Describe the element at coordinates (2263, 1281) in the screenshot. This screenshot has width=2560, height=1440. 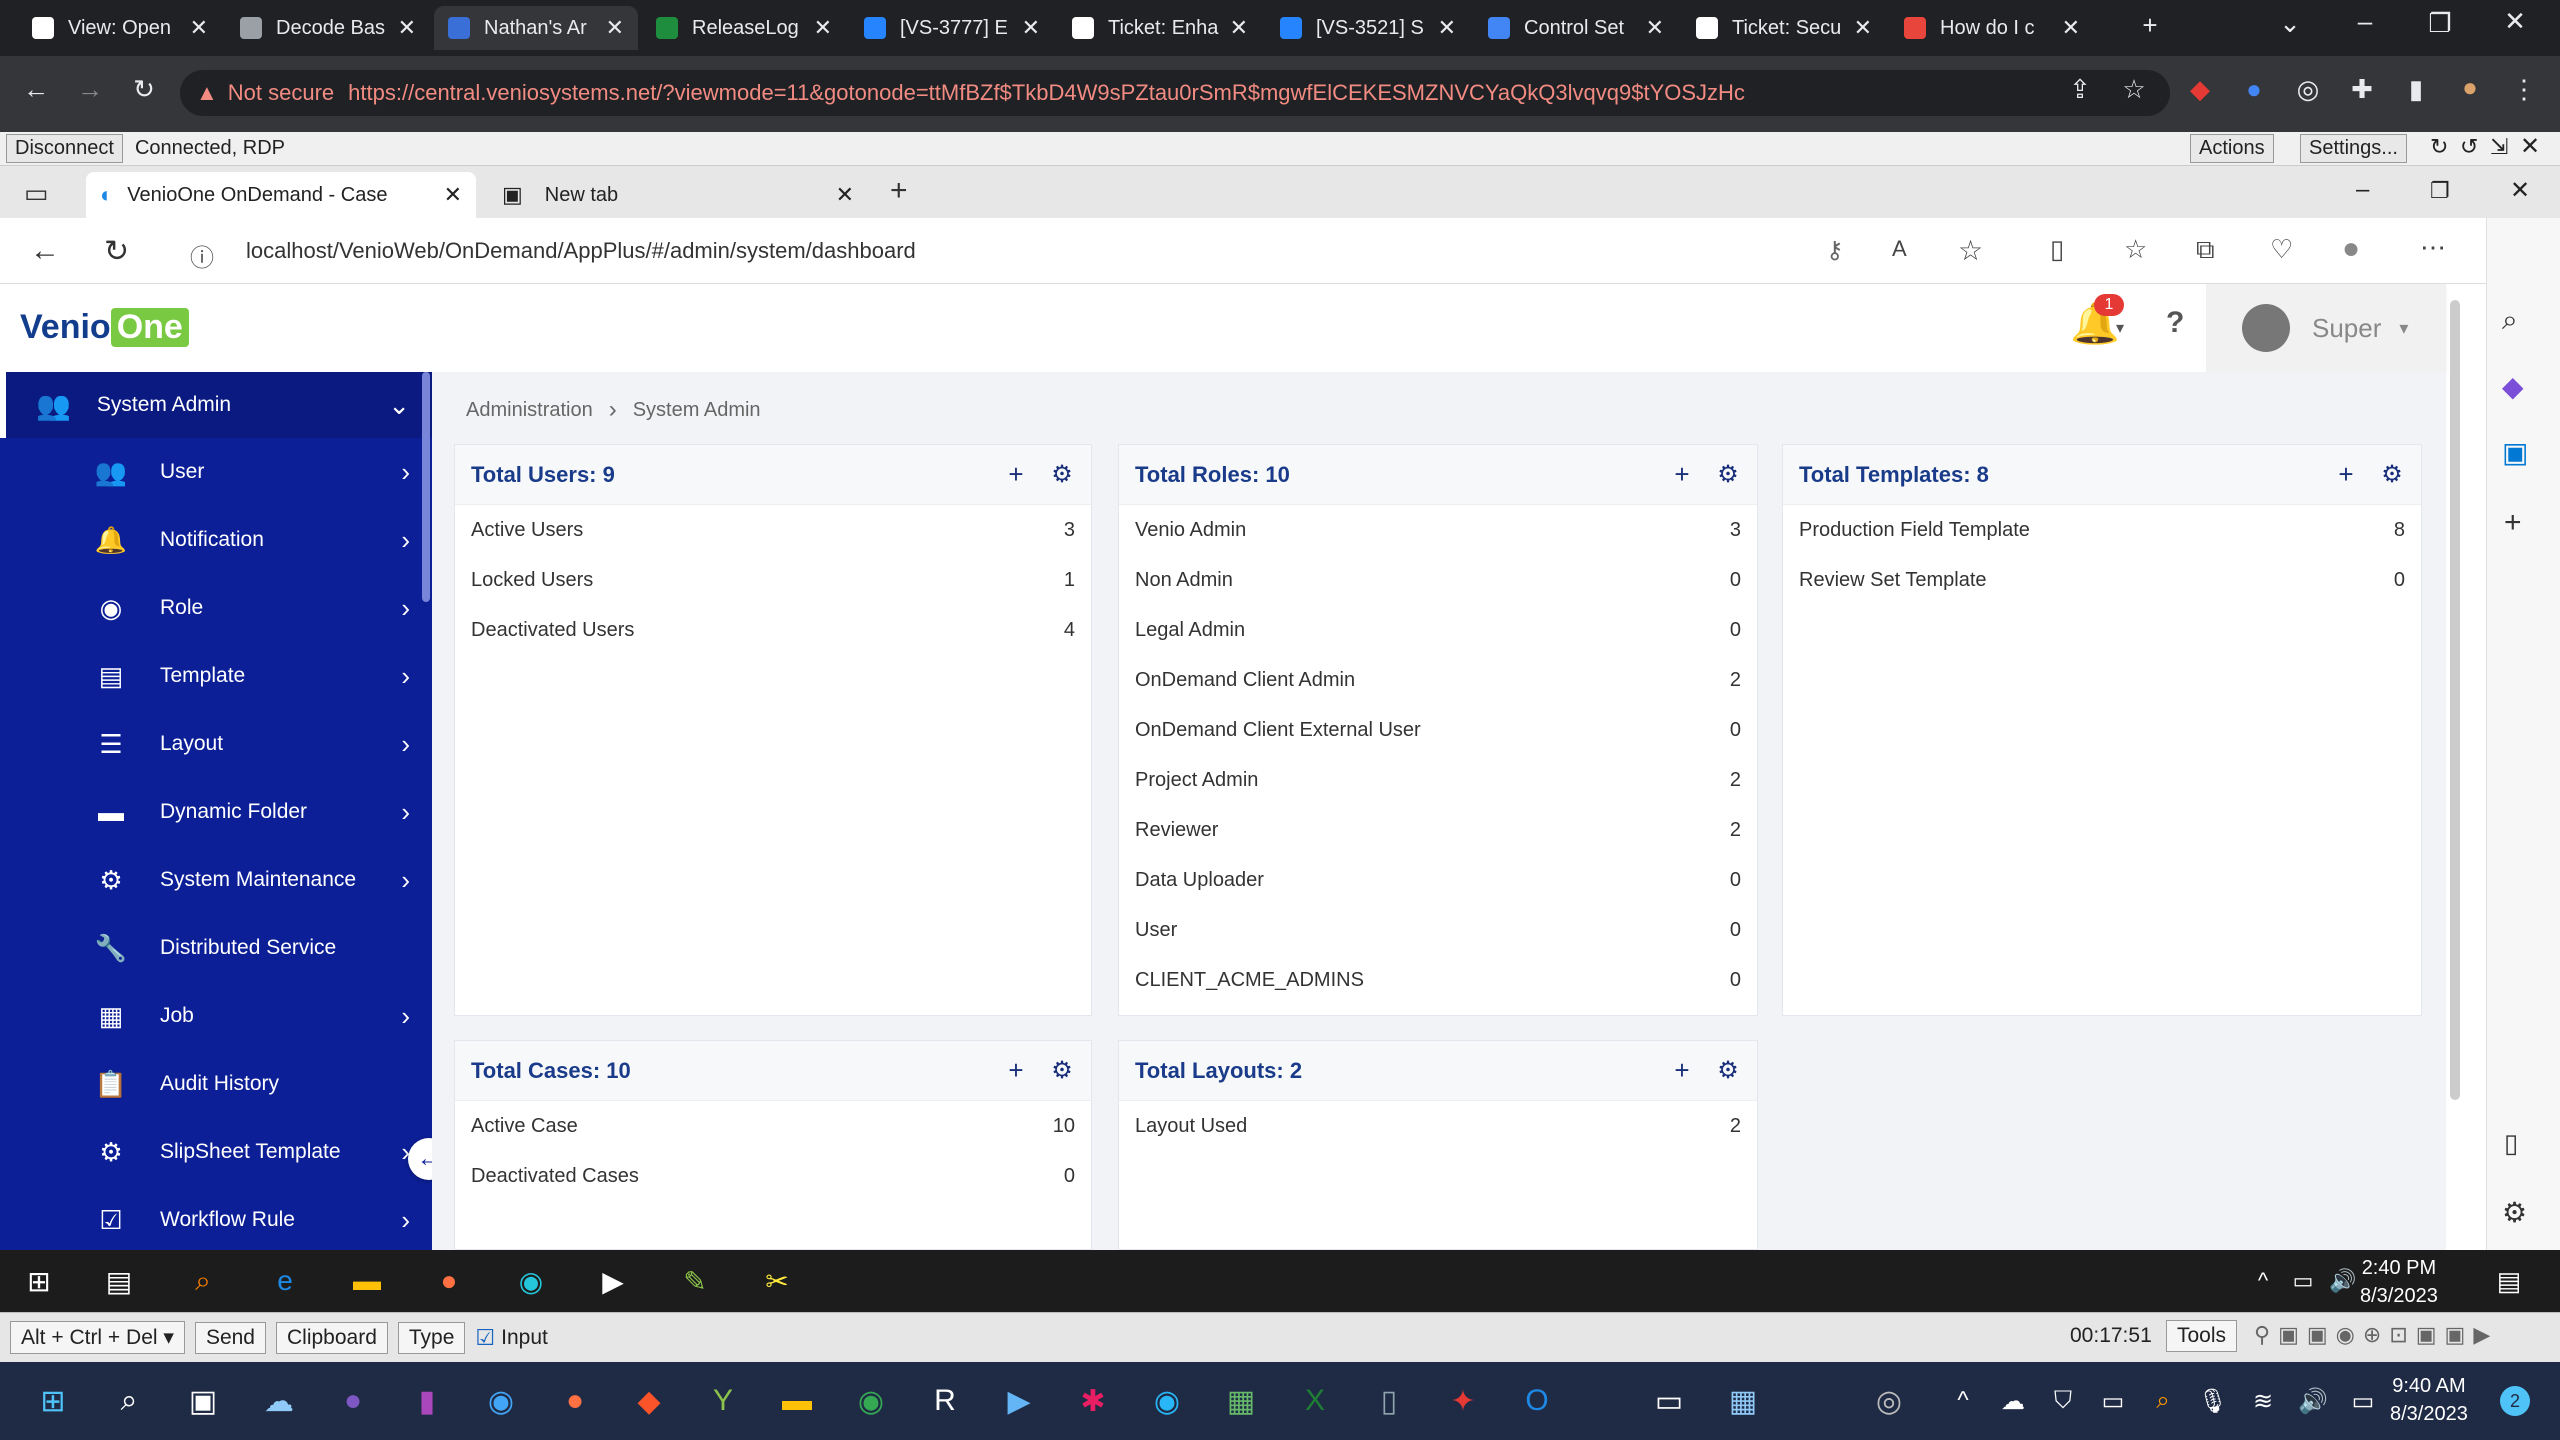
I see `tray-chevron-icon: ^` at that location.